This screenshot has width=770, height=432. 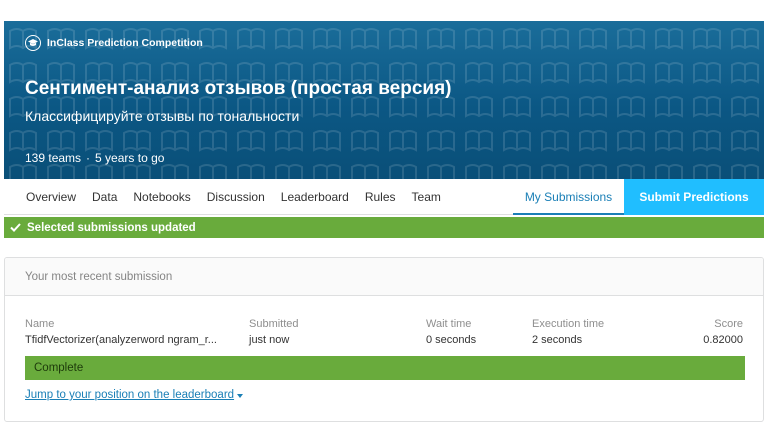 What do you see at coordinates (451, 340) in the screenshot?
I see `submission-wait-time: 0 seconds` at bounding box center [451, 340].